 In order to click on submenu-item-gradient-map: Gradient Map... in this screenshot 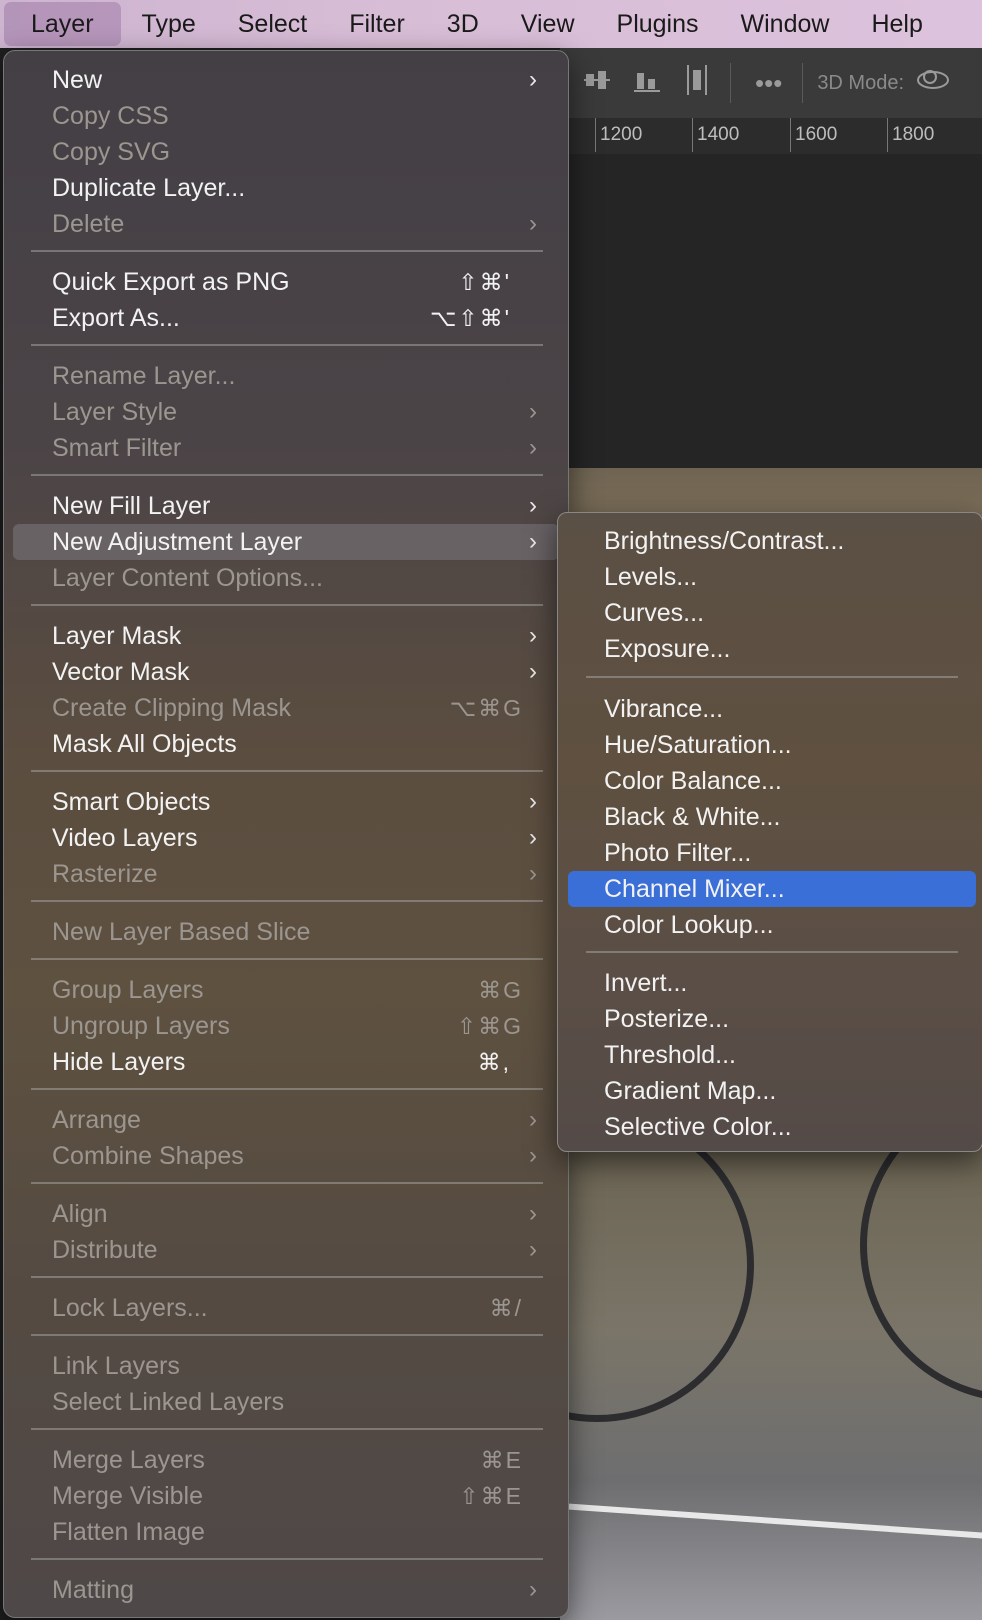, I will do `click(772, 1091)`.